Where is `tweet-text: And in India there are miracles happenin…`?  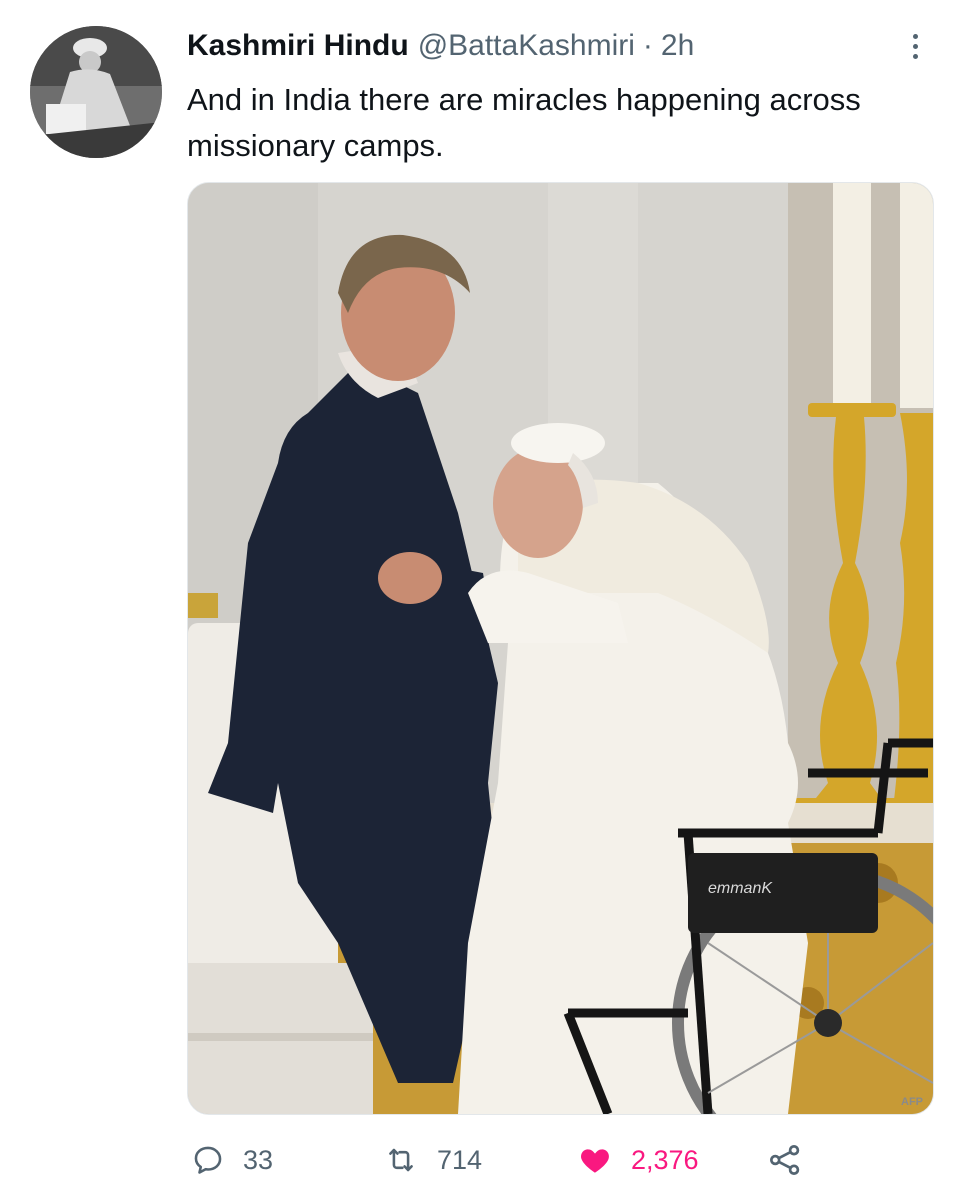 tweet-text: And in India there are miracles happenin… is located at coordinates (524, 122).